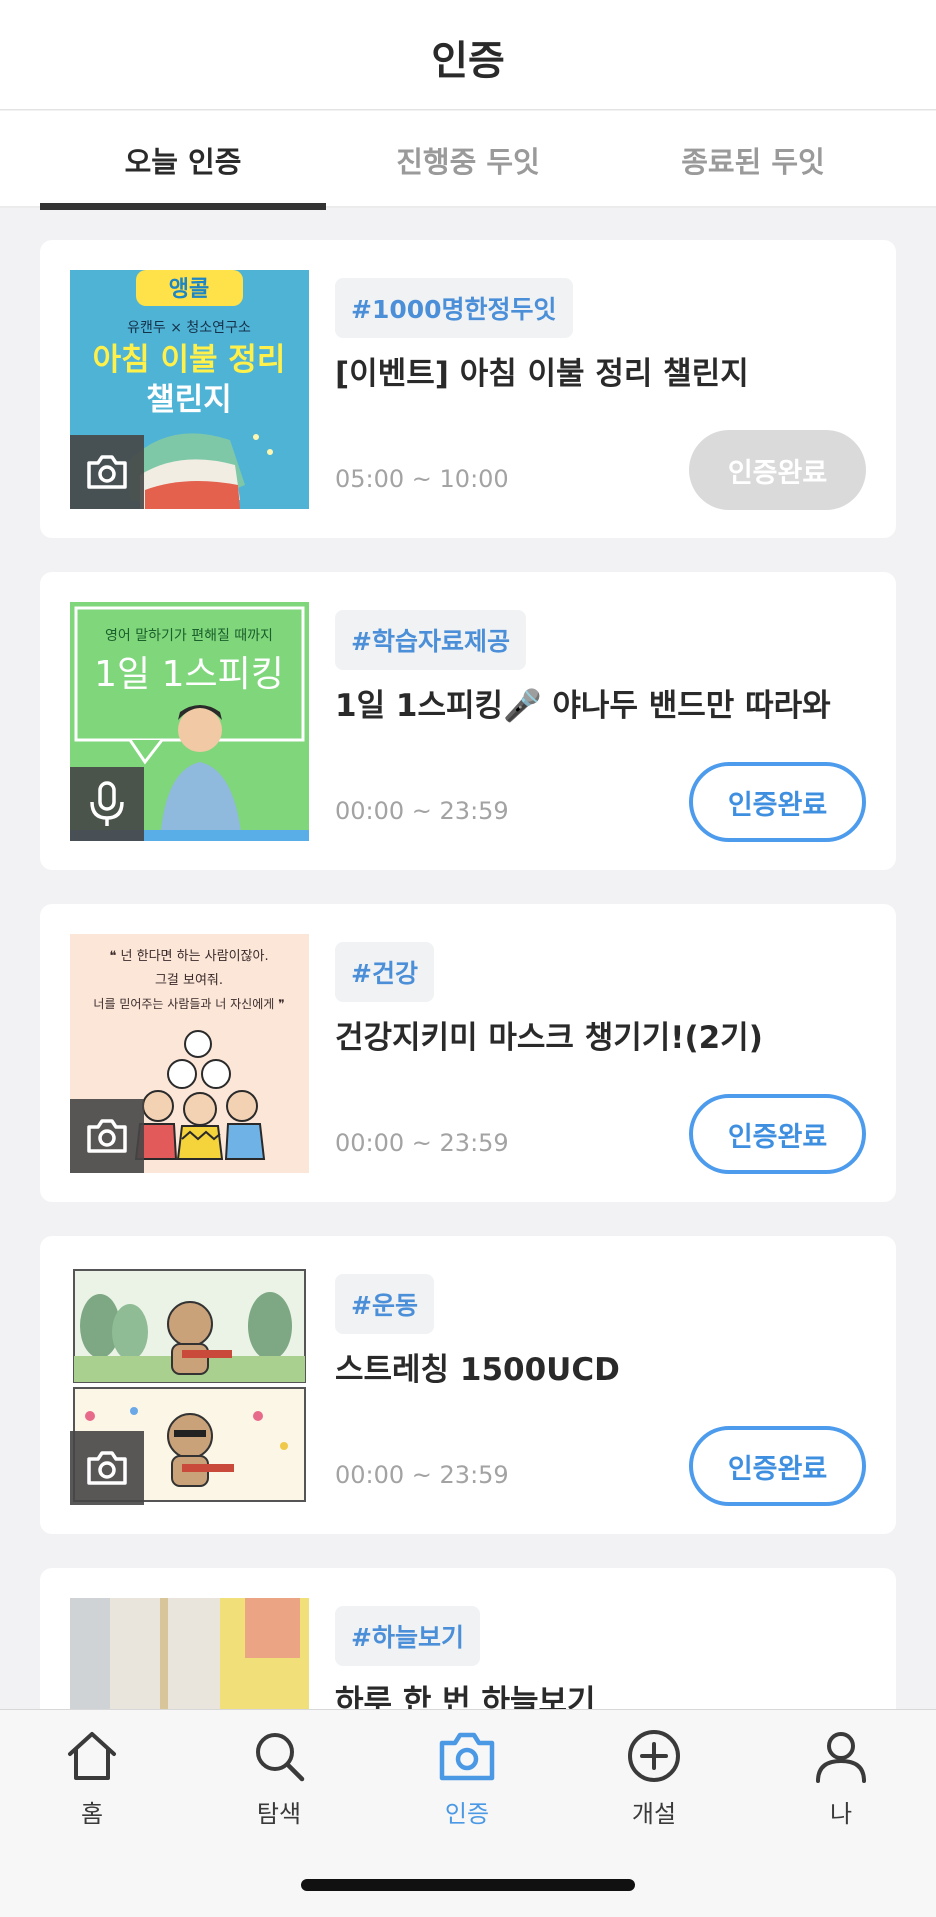 This screenshot has height=1917, width=936. I want to click on challenge-title: [이벤트] 아침 이불 정리 챌린지, so click(605, 370).